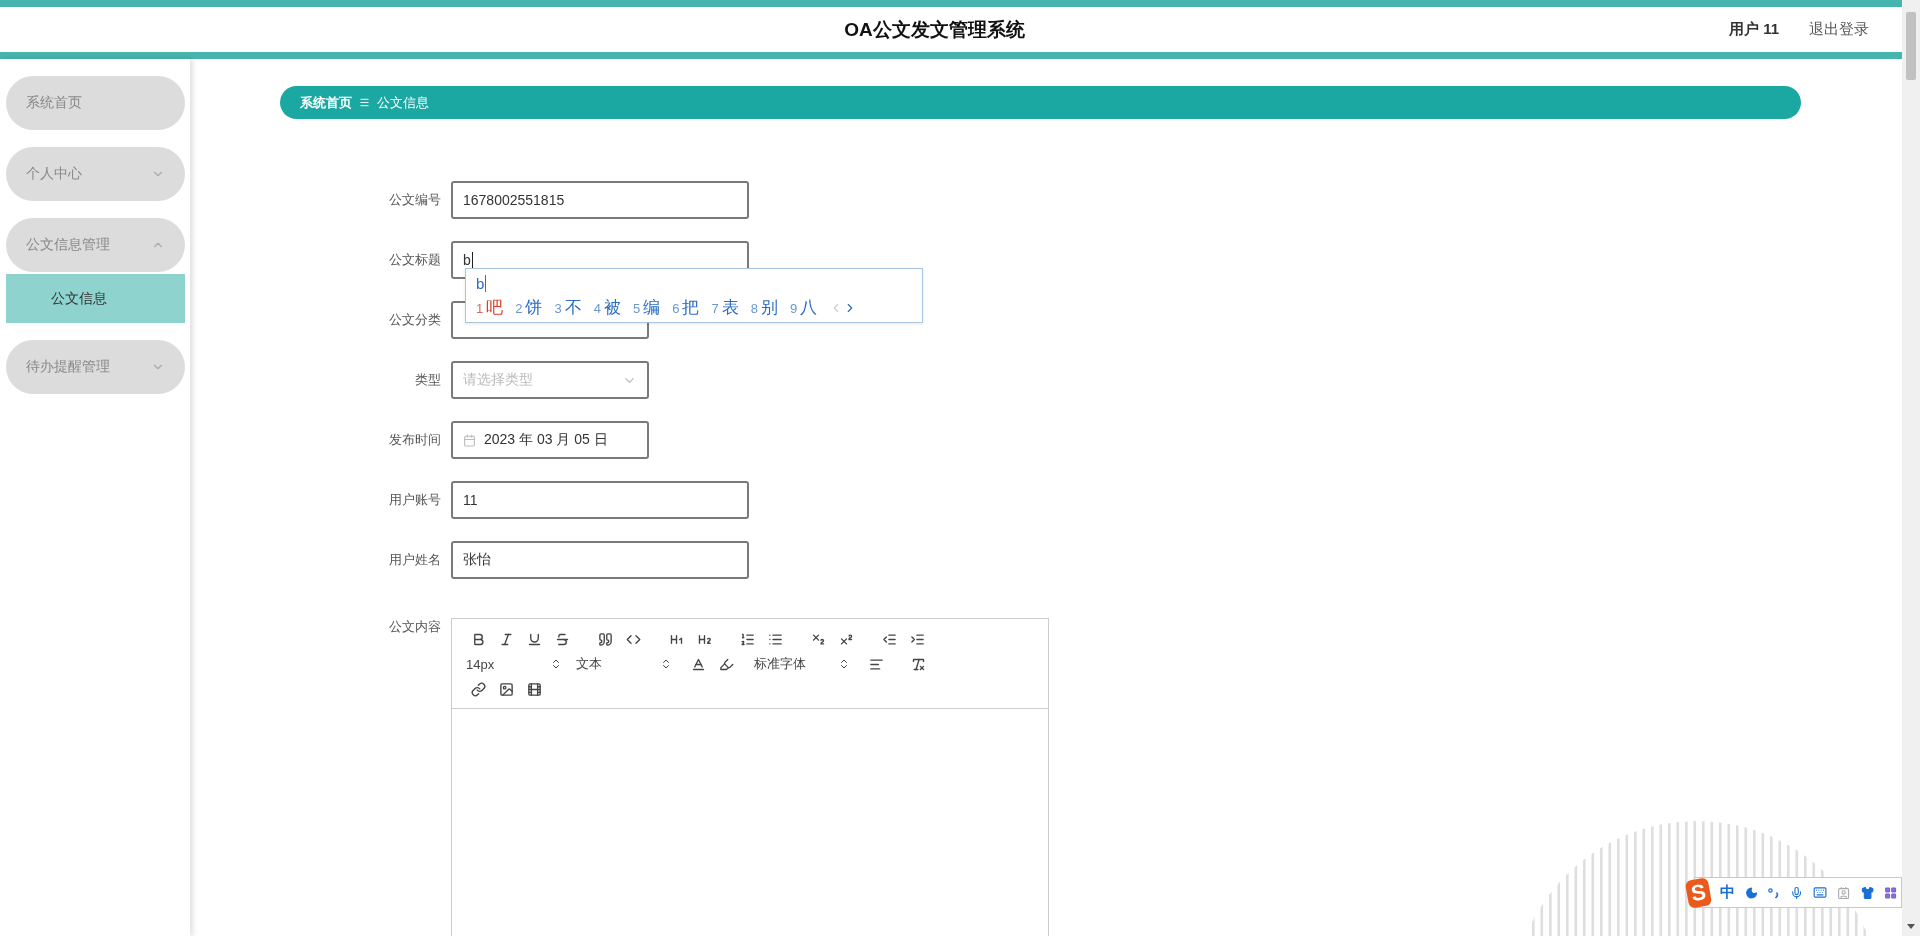 Image resolution: width=1920 pixels, height=936 pixels. What do you see at coordinates (414, 440) in the screenshot?
I see `field-label: 发布时间` at bounding box center [414, 440].